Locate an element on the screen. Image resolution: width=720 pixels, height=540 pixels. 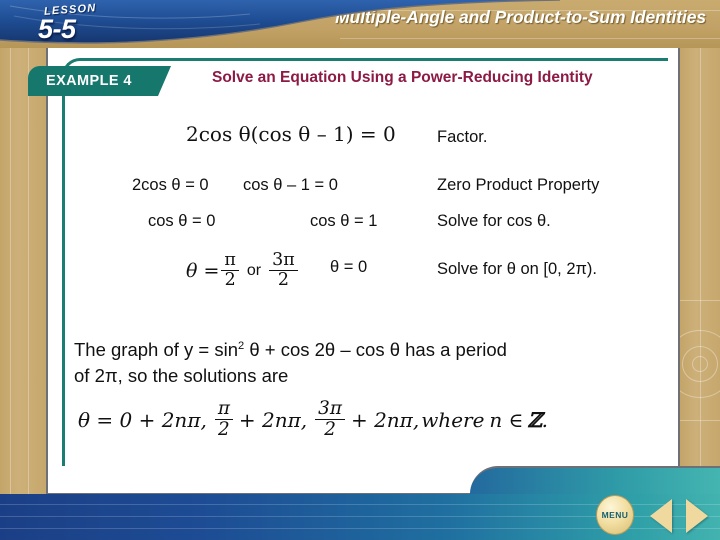
note-zero-product: Zero Product Property is located at coordinates (518, 185).